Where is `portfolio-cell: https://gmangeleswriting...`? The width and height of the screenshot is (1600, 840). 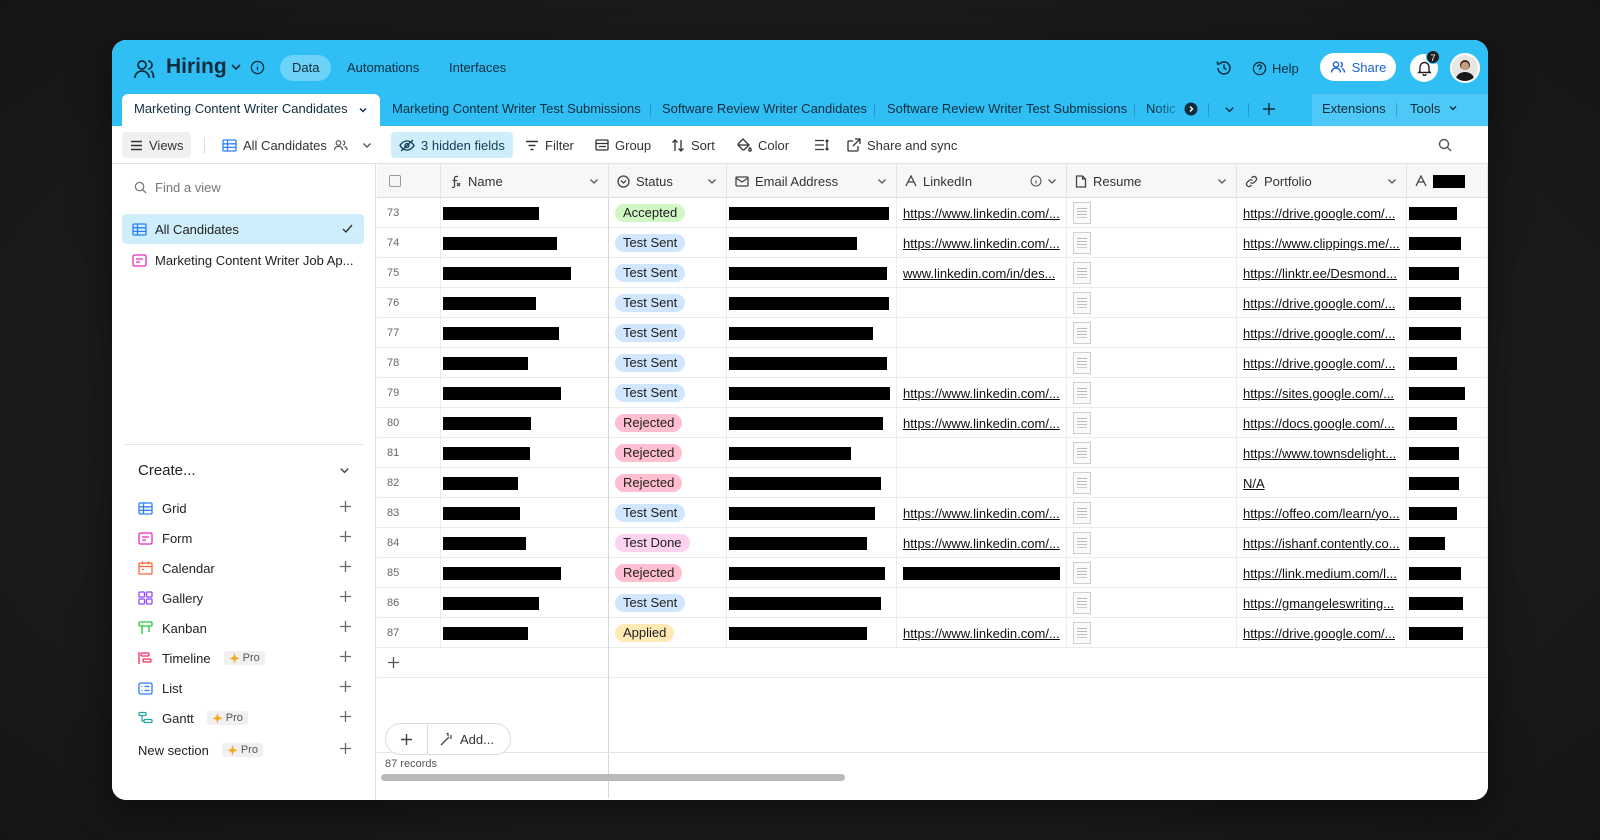 portfolio-cell: https://gmangeleswriting... is located at coordinates (1322, 603).